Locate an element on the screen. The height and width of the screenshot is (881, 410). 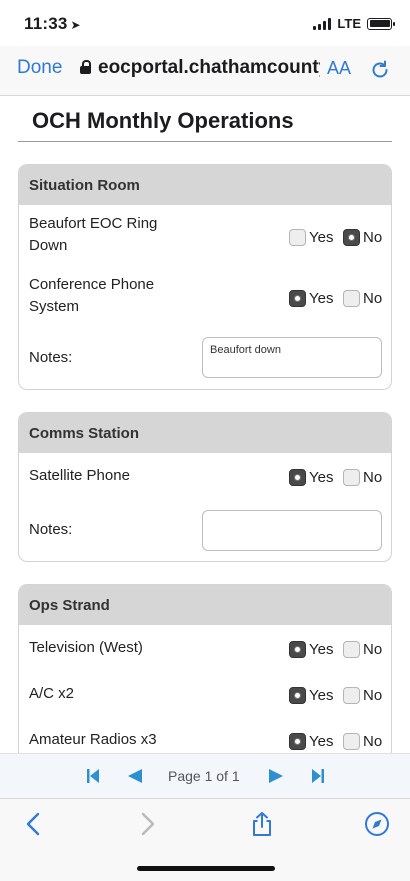
next-page-icon is located at coordinates (276, 776).